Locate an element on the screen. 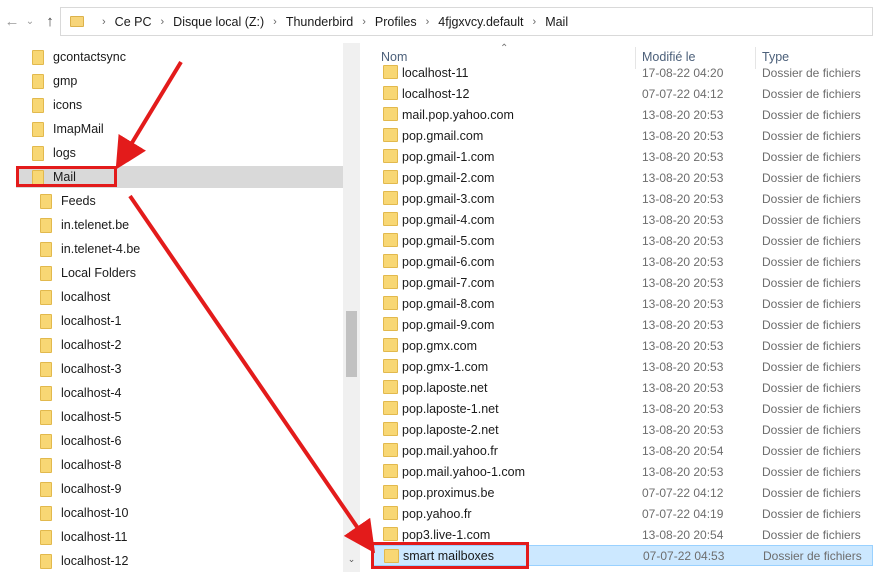 This screenshot has width=873, height=572. nav-item: localhost-2 is located at coordinates (191, 345).